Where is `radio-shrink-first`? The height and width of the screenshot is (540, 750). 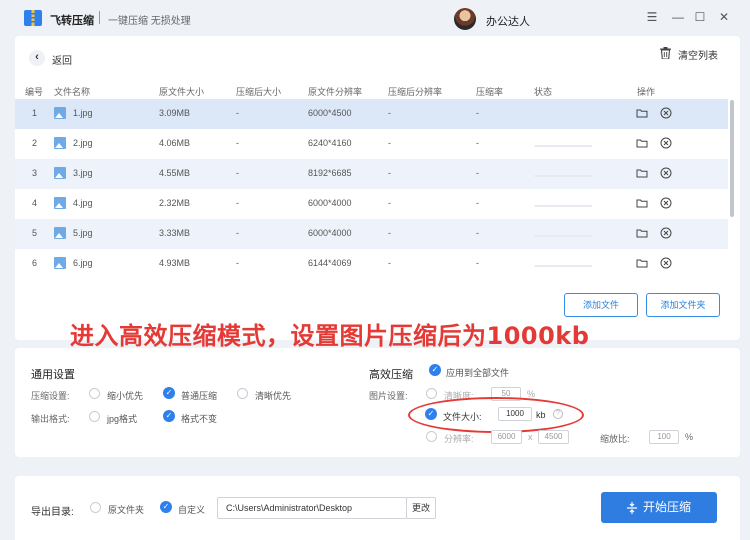
radio-shrink-first is located at coordinates (94, 393).